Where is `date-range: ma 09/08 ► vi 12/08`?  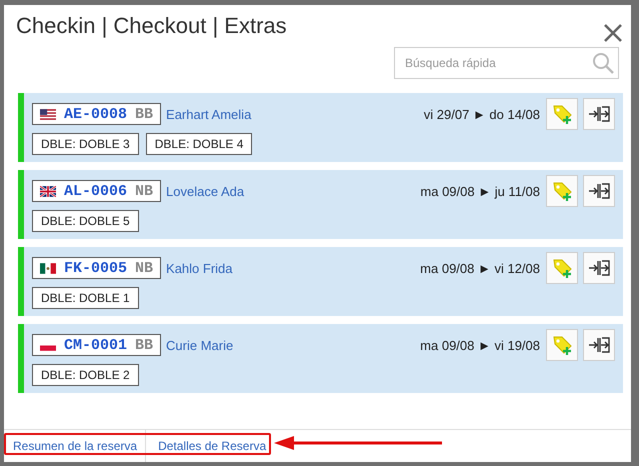 date-range: ma 09/08 ► vi 12/08 is located at coordinates (480, 268).